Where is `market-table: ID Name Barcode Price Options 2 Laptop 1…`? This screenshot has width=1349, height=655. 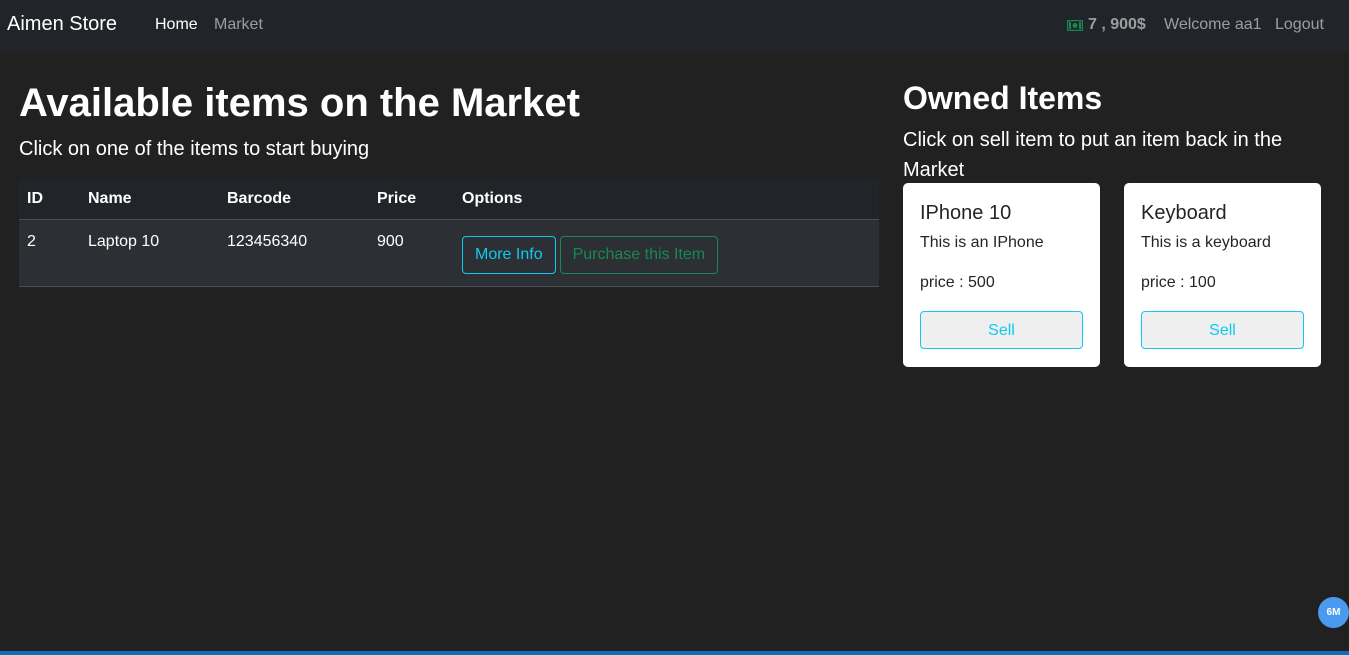
market-table: ID Name Barcode Price Options 2 Laptop 1… is located at coordinates (449, 233).